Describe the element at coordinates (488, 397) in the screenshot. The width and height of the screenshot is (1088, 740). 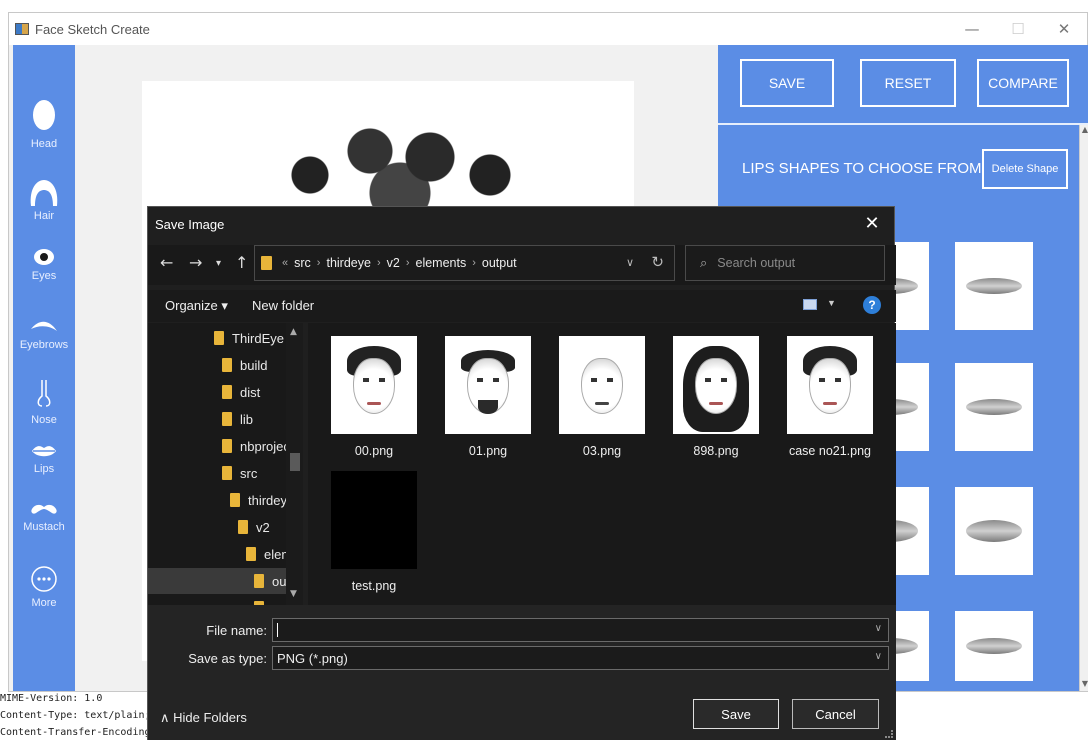
I see `file-item: 01.png` at that location.